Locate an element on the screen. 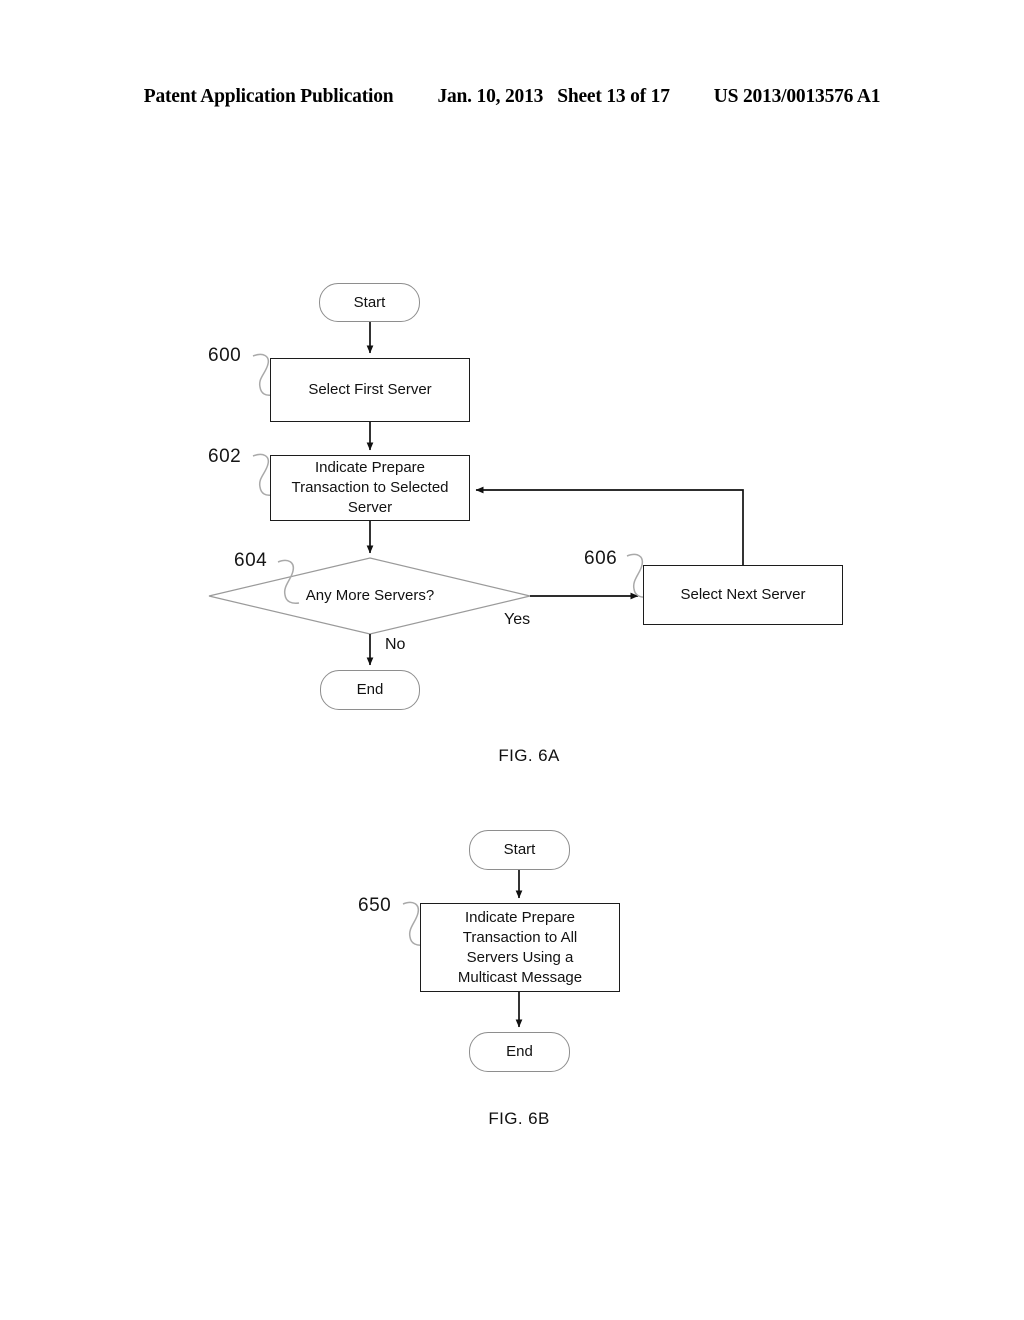 The width and height of the screenshot is (1024, 1320). fig6a-ref-604: 604 is located at coordinates (251, 560).